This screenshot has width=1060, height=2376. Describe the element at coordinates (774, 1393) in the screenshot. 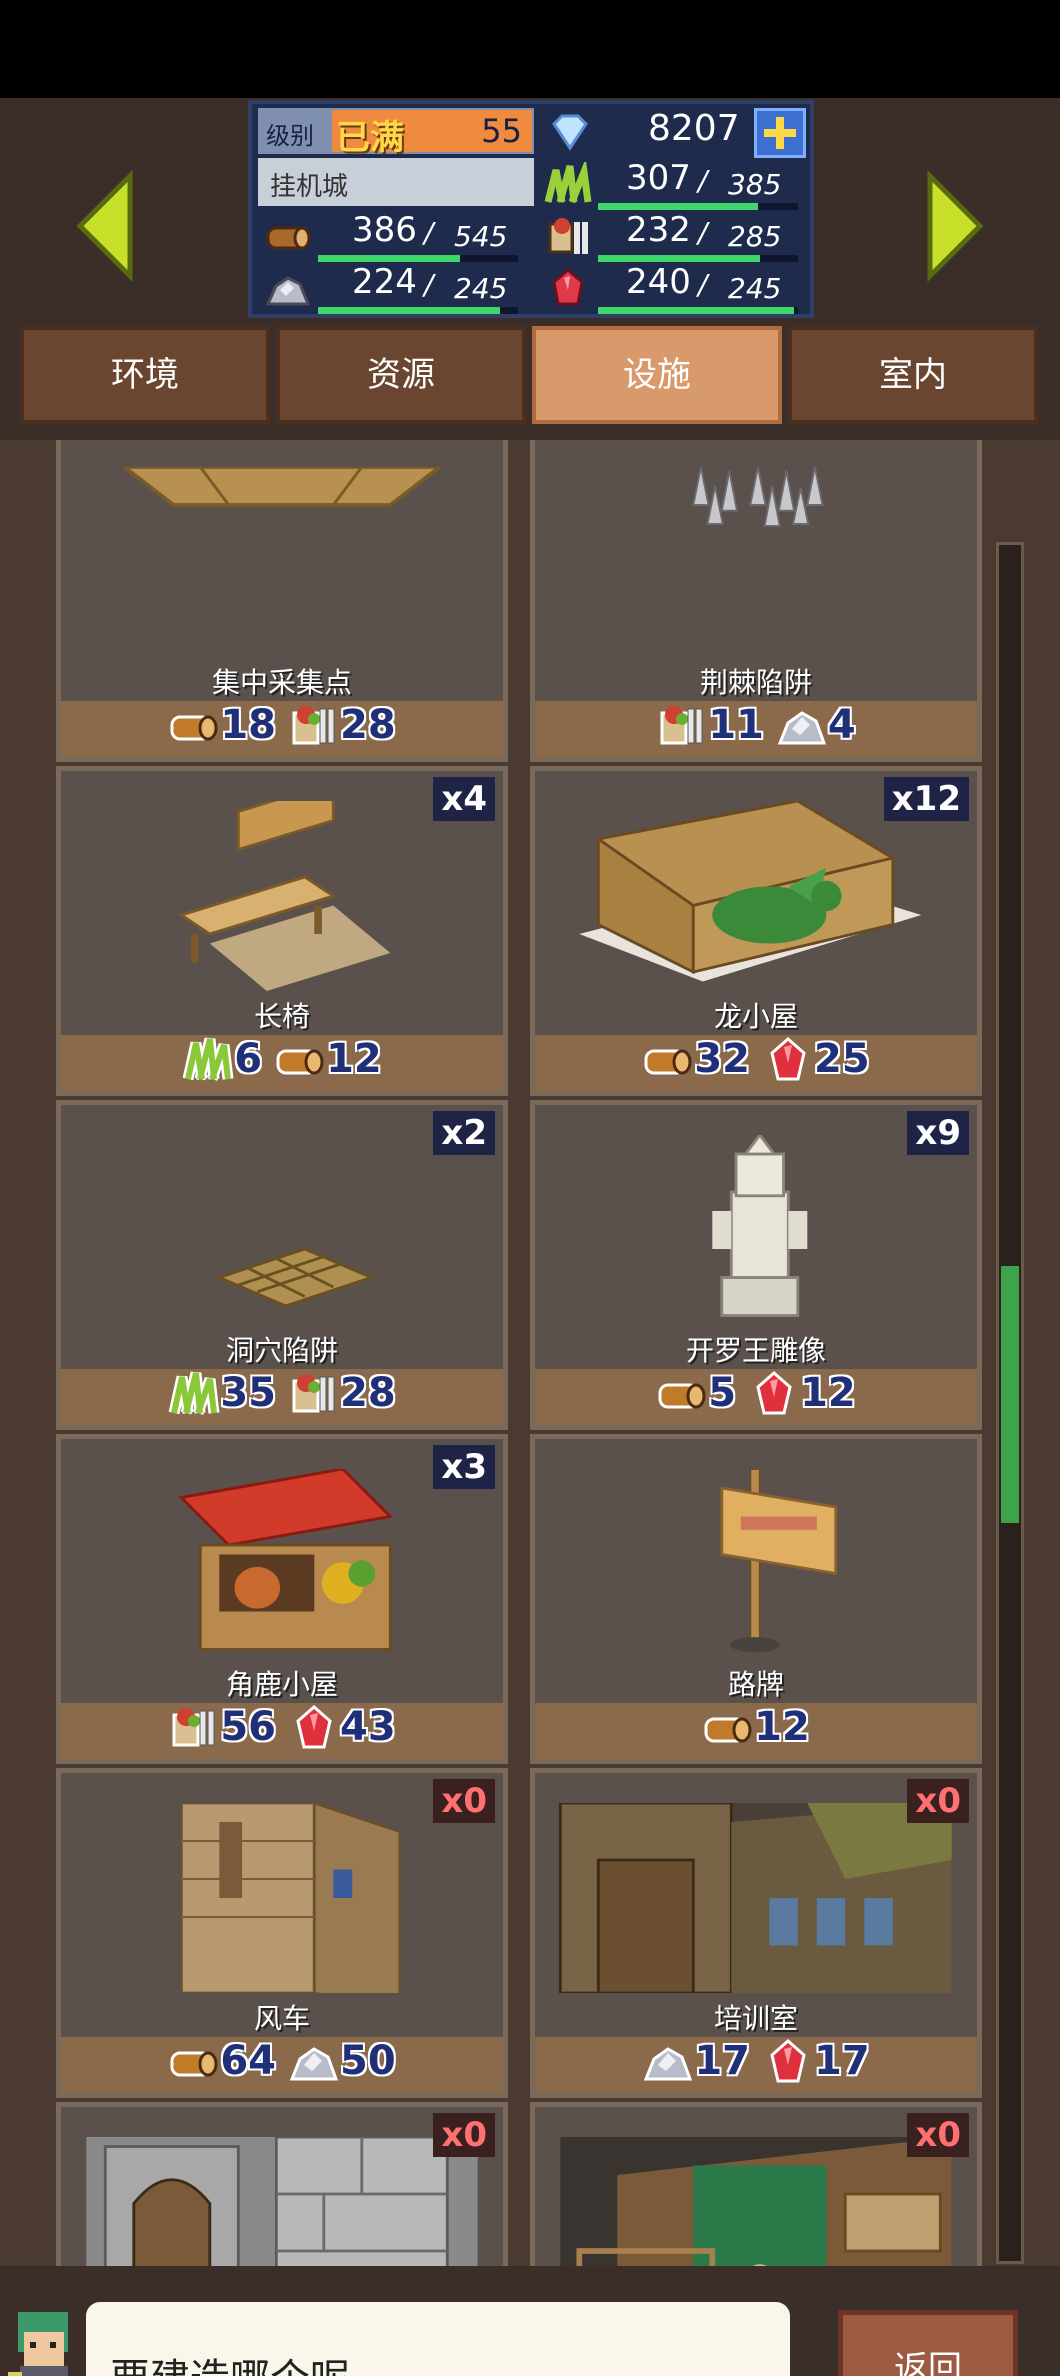

I see `red-gem-icon` at that location.